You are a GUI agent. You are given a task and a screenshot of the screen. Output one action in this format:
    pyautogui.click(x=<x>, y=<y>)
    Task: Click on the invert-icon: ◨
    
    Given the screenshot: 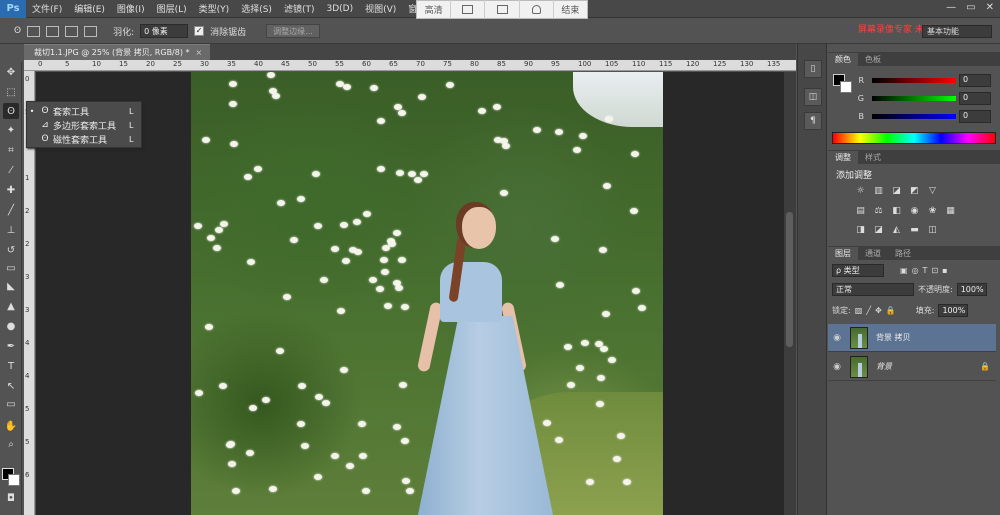 What is the action you would take?
    pyautogui.click(x=860, y=230)
    